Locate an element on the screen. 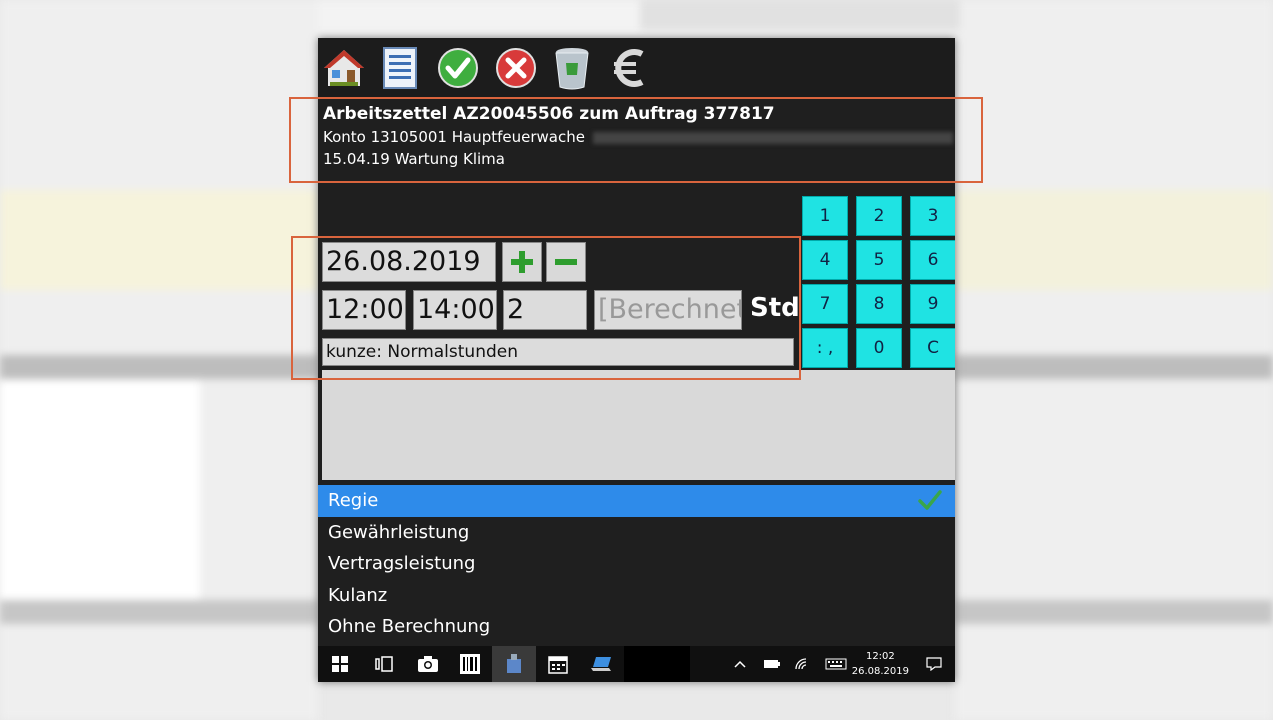 This screenshot has width=1273, height=720. euro-icon is located at coordinates (629, 68).